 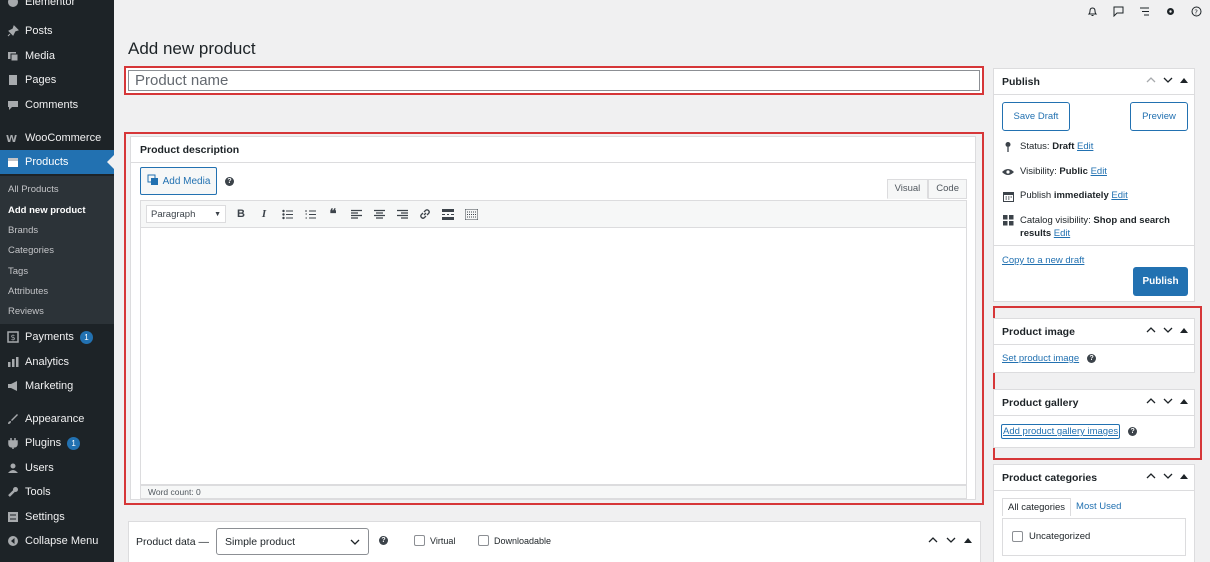 I want to click on tab-visual: Visual, so click(x=907, y=189).